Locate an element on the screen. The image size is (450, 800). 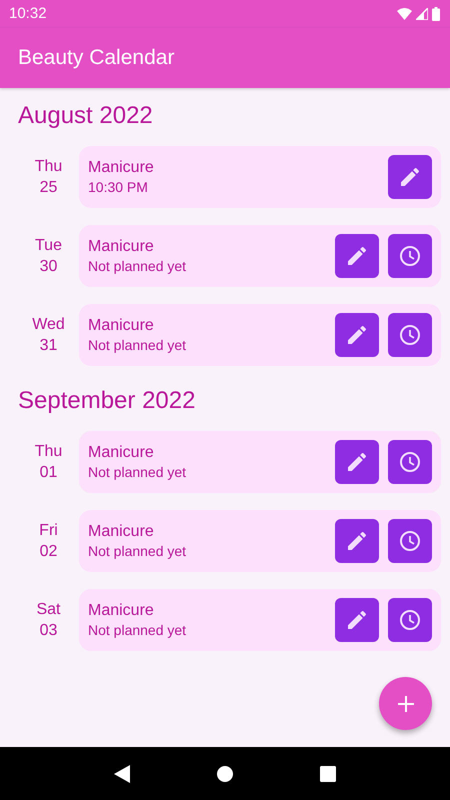
battery-icon is located at coordinates (436, 14).